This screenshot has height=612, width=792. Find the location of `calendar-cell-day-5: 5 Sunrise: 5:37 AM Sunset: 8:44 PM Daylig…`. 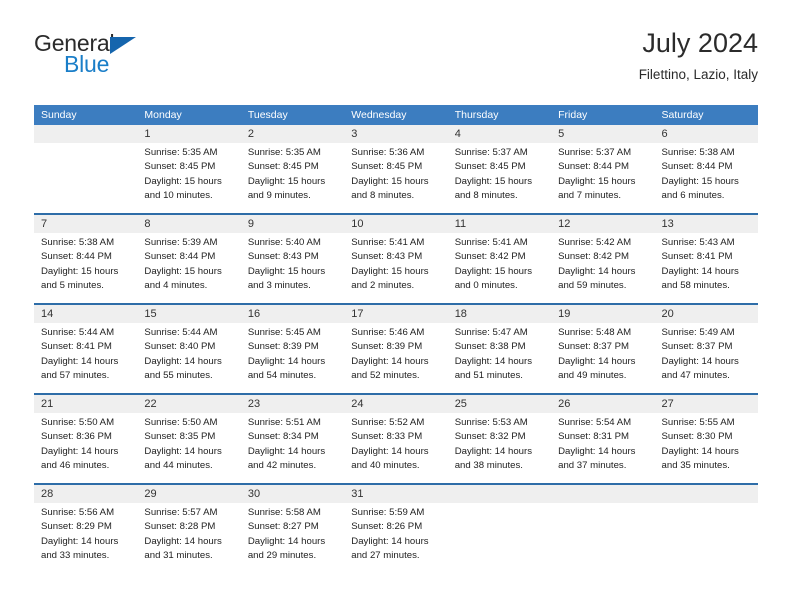

calendar-cell-day-5: 5 Sunrise: 5:37 AM Sunset: 8:44 PM Daylig… is located at coordinates (602, 169).